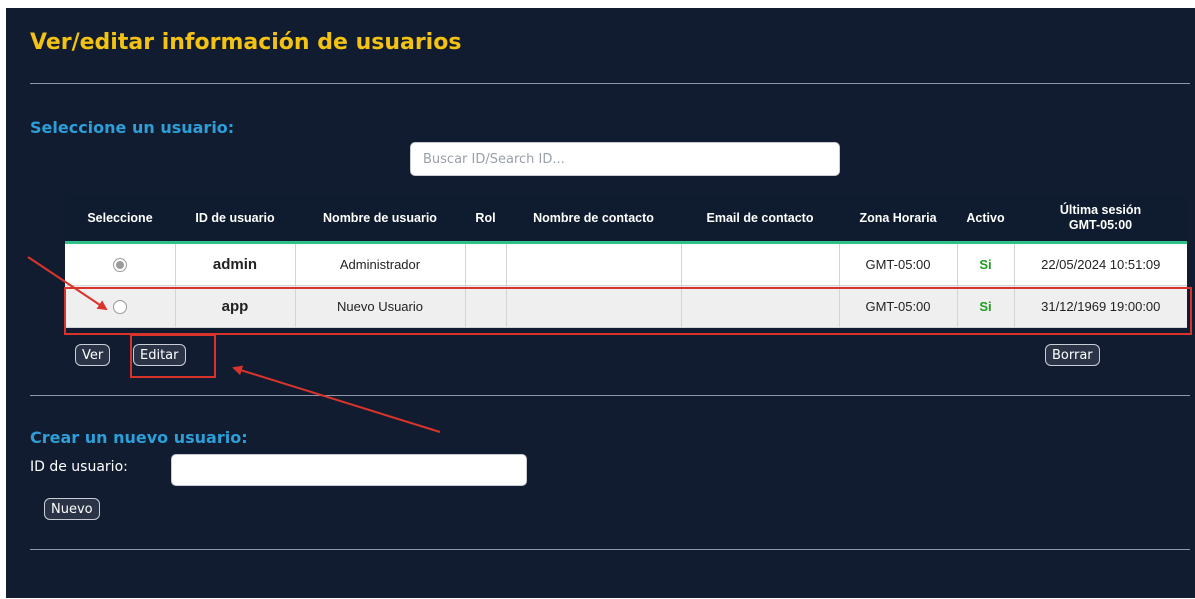 This screenshot has height=599, width=1195. Describe the element at coordinates (79, 467) in the screenshot. I see `user-id-label: ID de usuario:` at that location.